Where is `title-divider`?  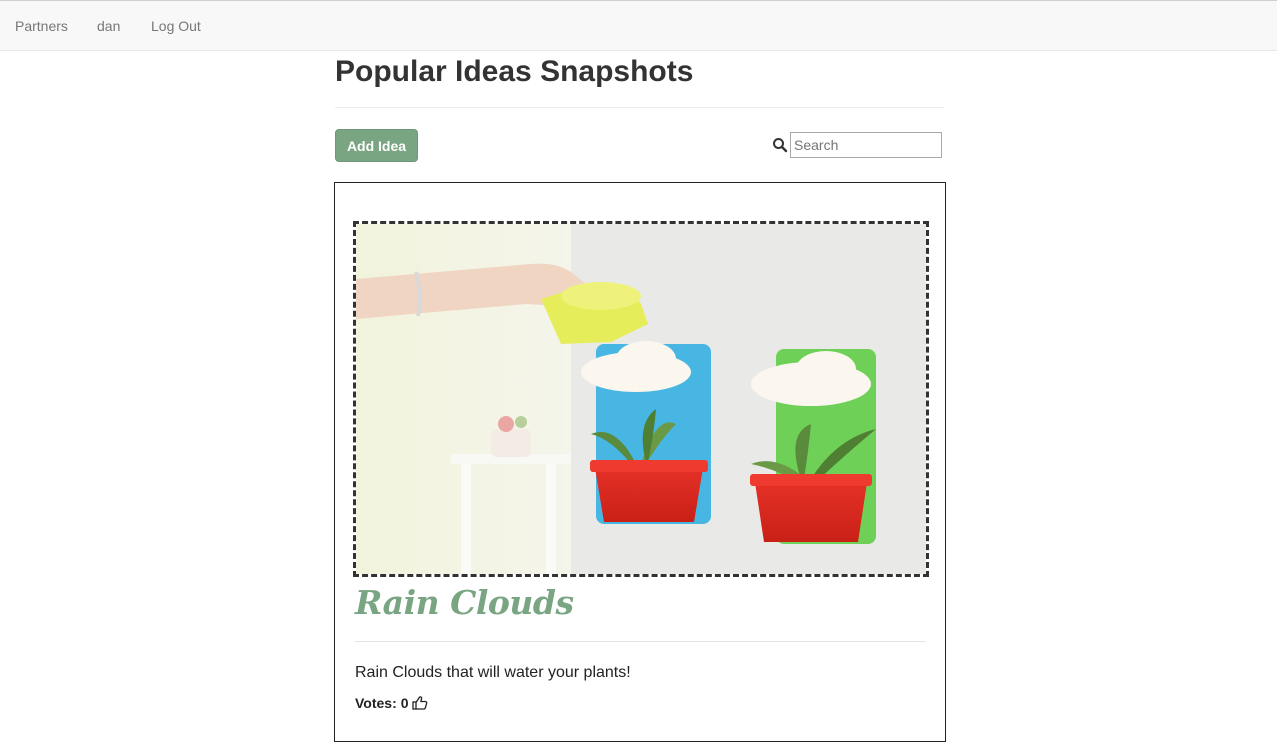 title-divider is located at coordinates (639, 107).